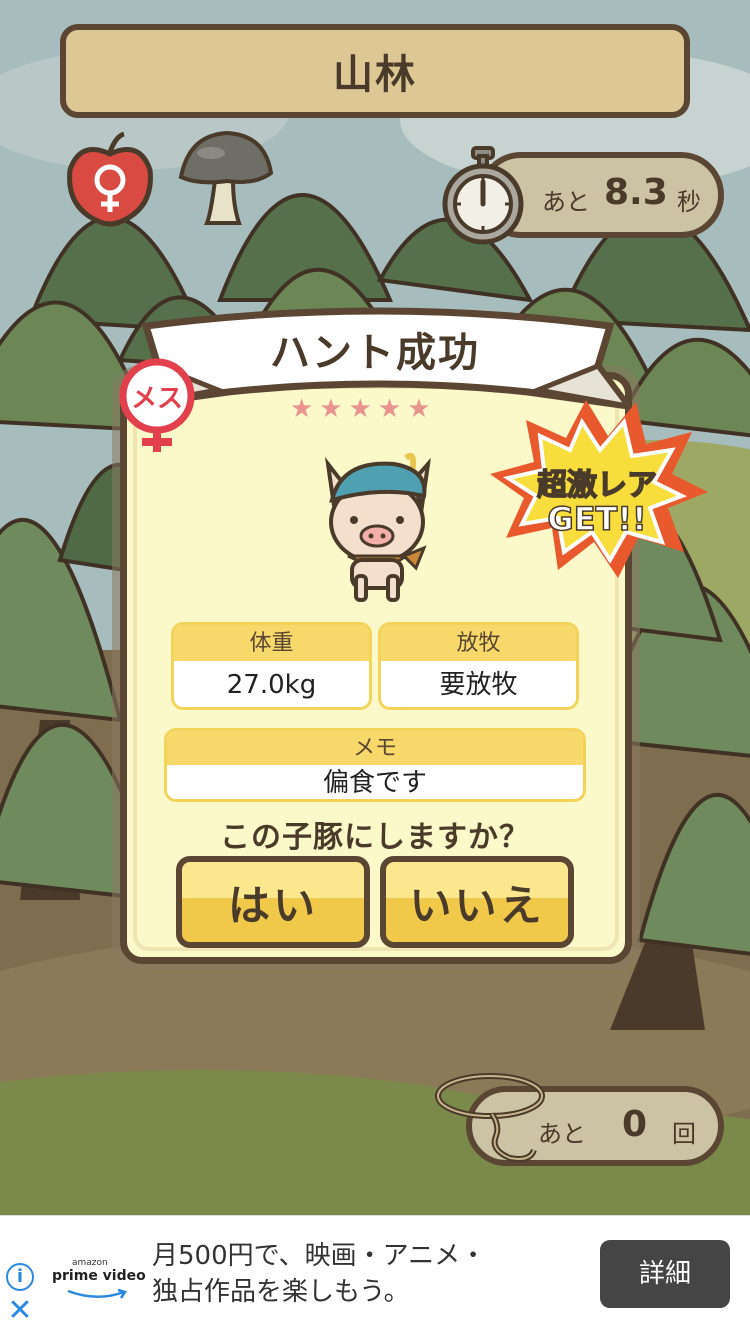  I want to click on mushroom-icon, so click(226, 177).